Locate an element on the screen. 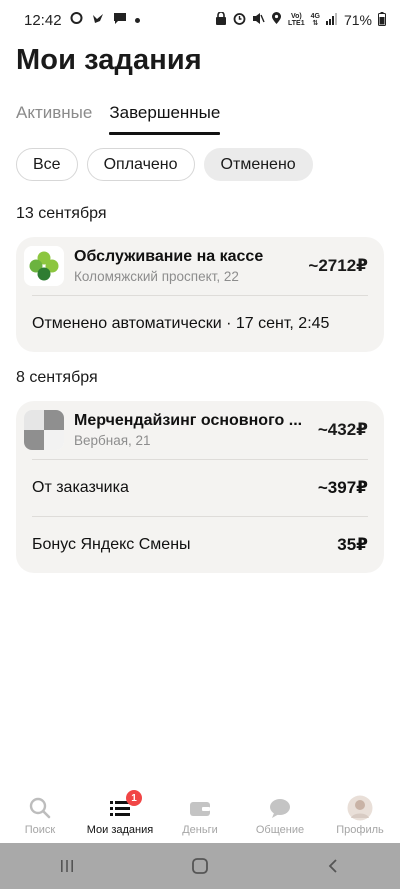  filter-chips: Все Оплачено Отменено is located at coordinates (164, 164).